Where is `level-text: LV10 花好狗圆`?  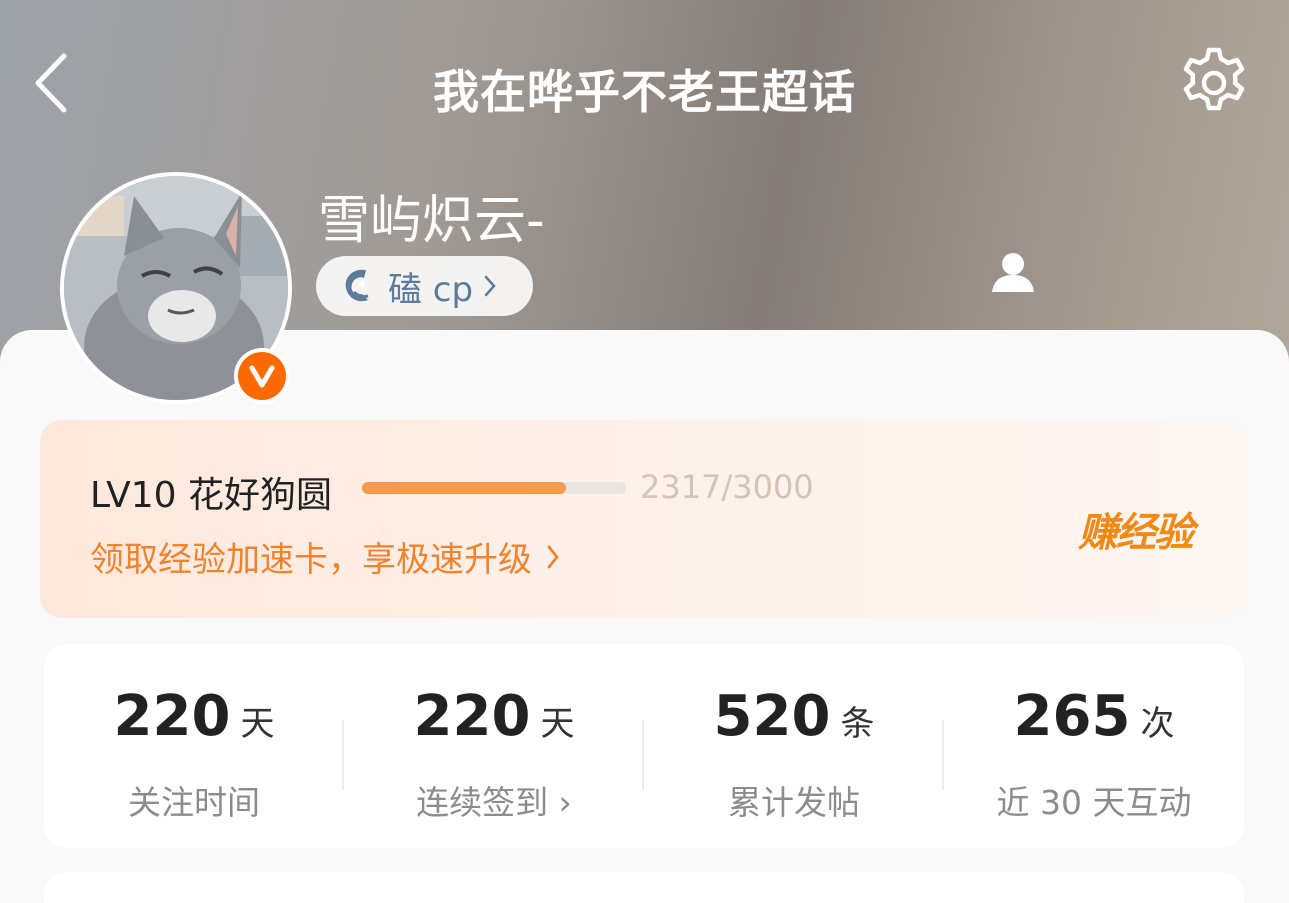
level-text: LV10 花好狗圆 is located at coordinates (211, 495).